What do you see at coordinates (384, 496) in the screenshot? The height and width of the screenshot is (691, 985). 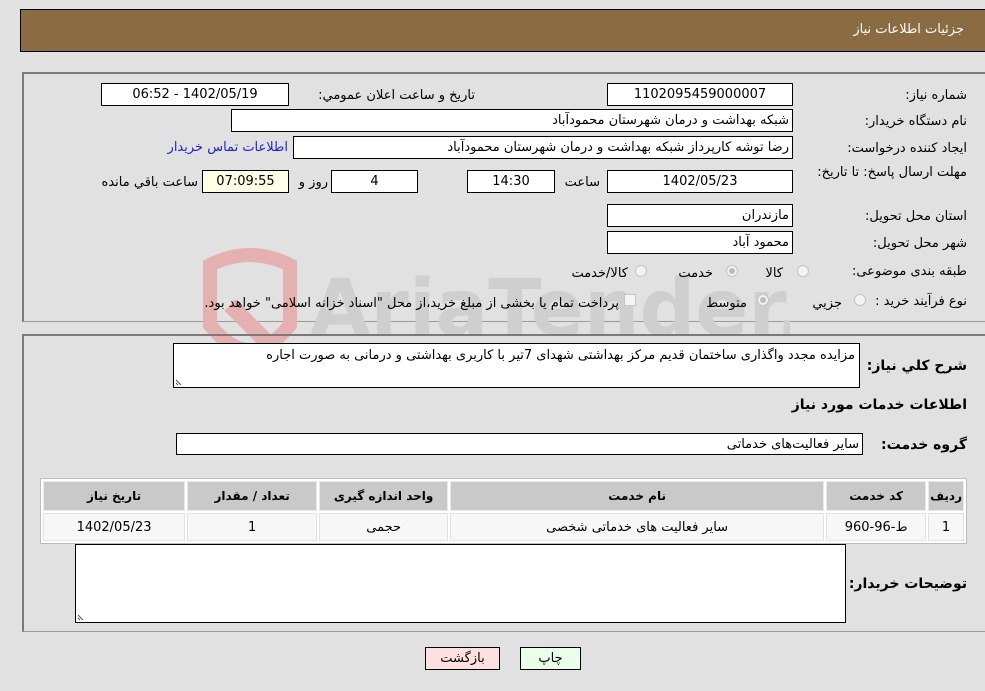 I see `col-unit: واحد اندازه گیری` at bounding box center [384, 496].